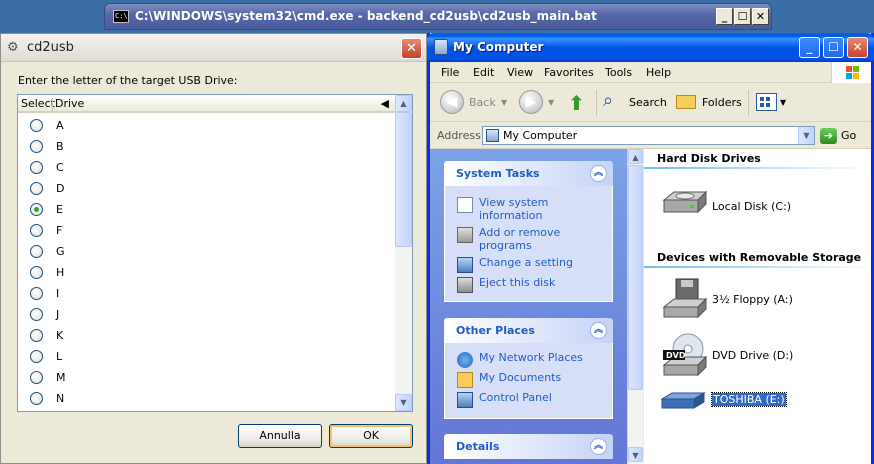  What do you see at coordinates (13, 47) in the screenshot?
I see `gear-icon: ⚙` at bounding box center [13, 47].